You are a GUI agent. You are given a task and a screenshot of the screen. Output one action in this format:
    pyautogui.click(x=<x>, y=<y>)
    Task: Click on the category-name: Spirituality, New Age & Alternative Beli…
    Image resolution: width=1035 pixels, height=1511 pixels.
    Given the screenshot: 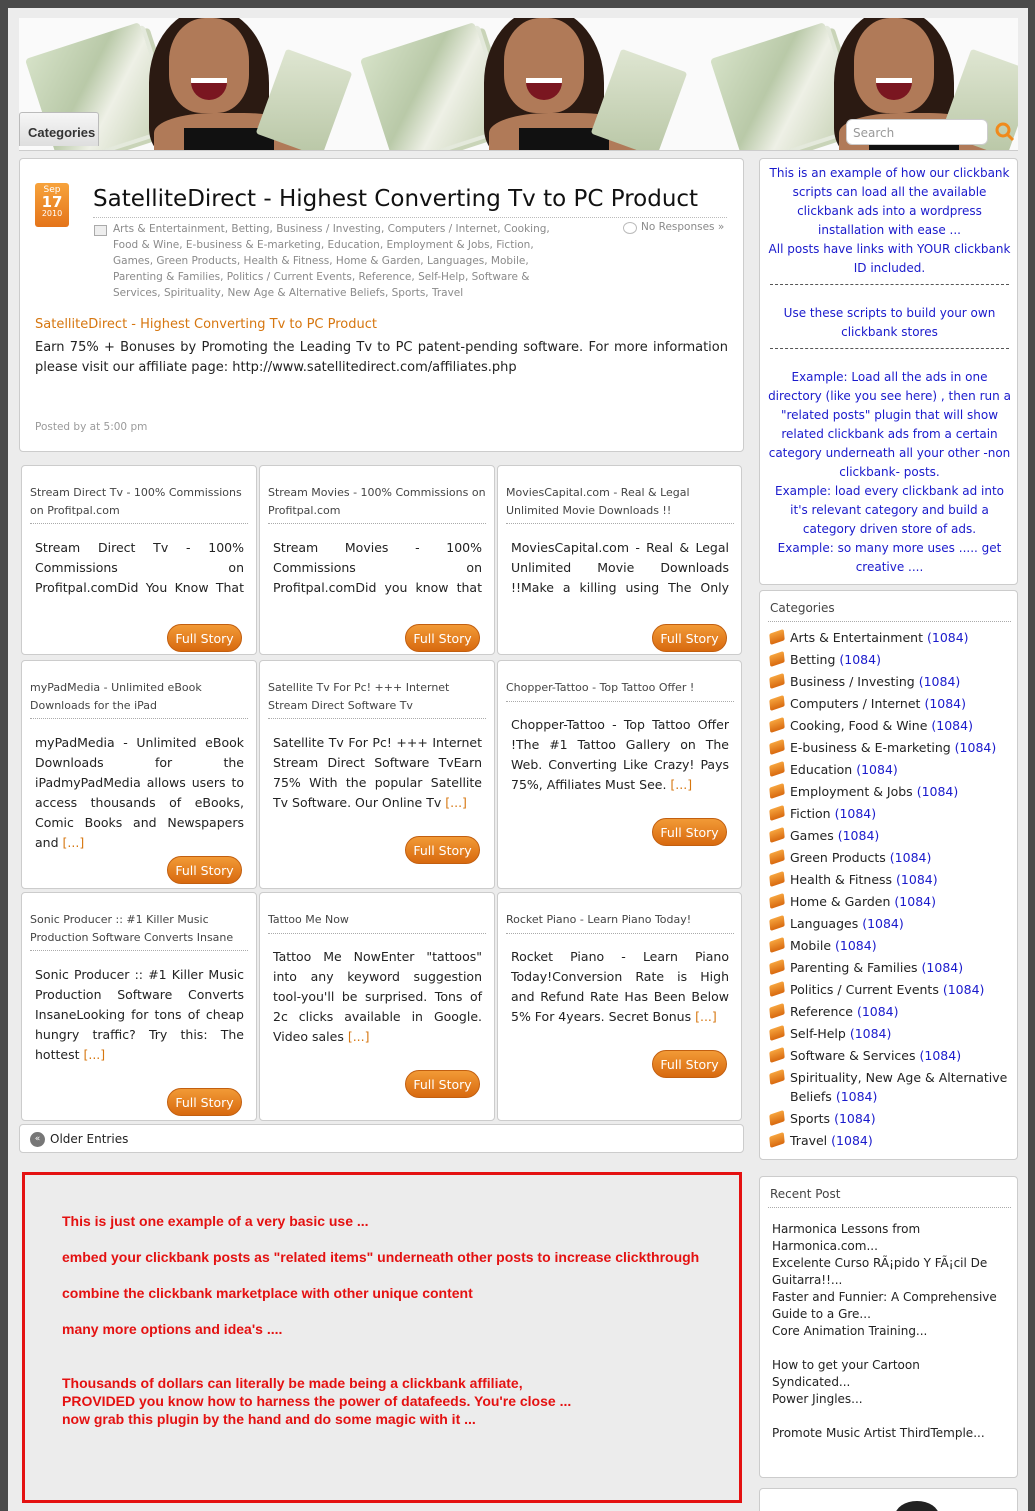 What is the action you would take?
    pyautogui.click(x=898, y=1087)
    